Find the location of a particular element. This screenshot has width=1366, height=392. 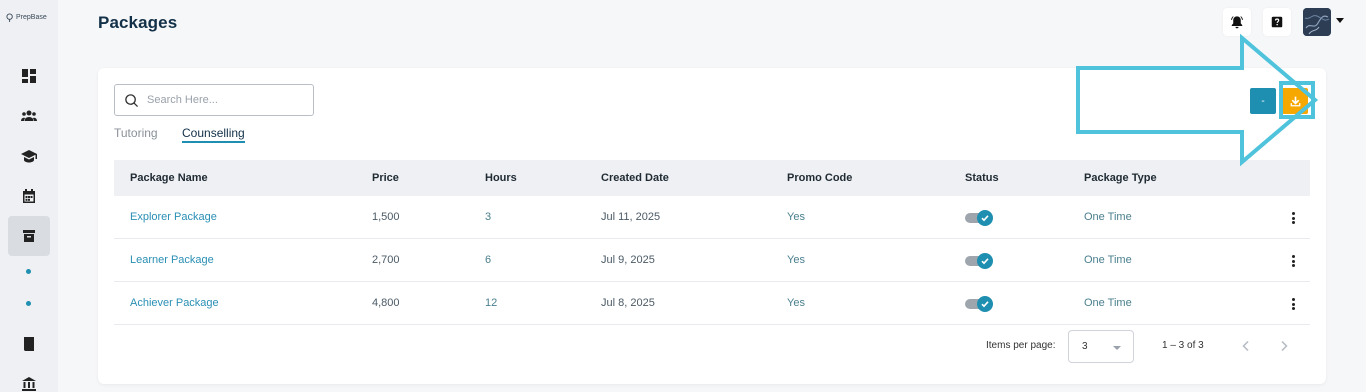

package-name-link: Learner Package is located at coordinates (172, 260).